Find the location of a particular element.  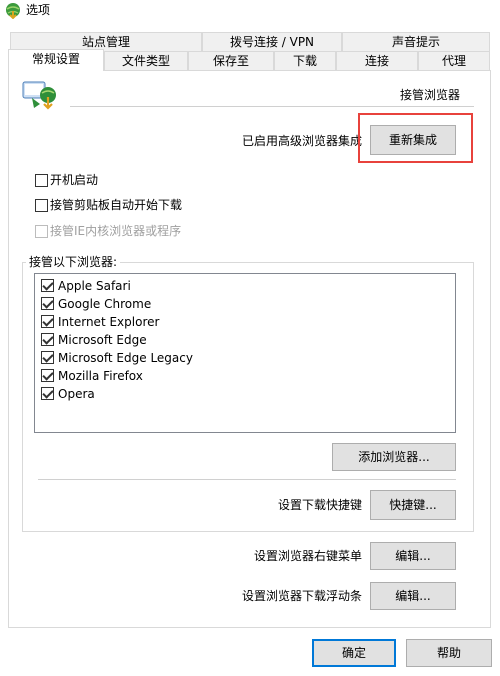

tab-downloads: 下载 is located at coordinates (305, 60).